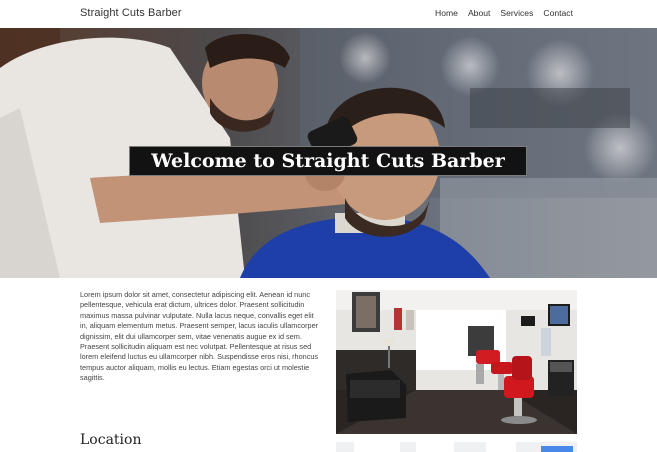  What do you see at coordinates (328, 161) in the screenshot?
I see `hero-title: Welcome to Straight Cuts Barber` at bounding box center [328, 161].